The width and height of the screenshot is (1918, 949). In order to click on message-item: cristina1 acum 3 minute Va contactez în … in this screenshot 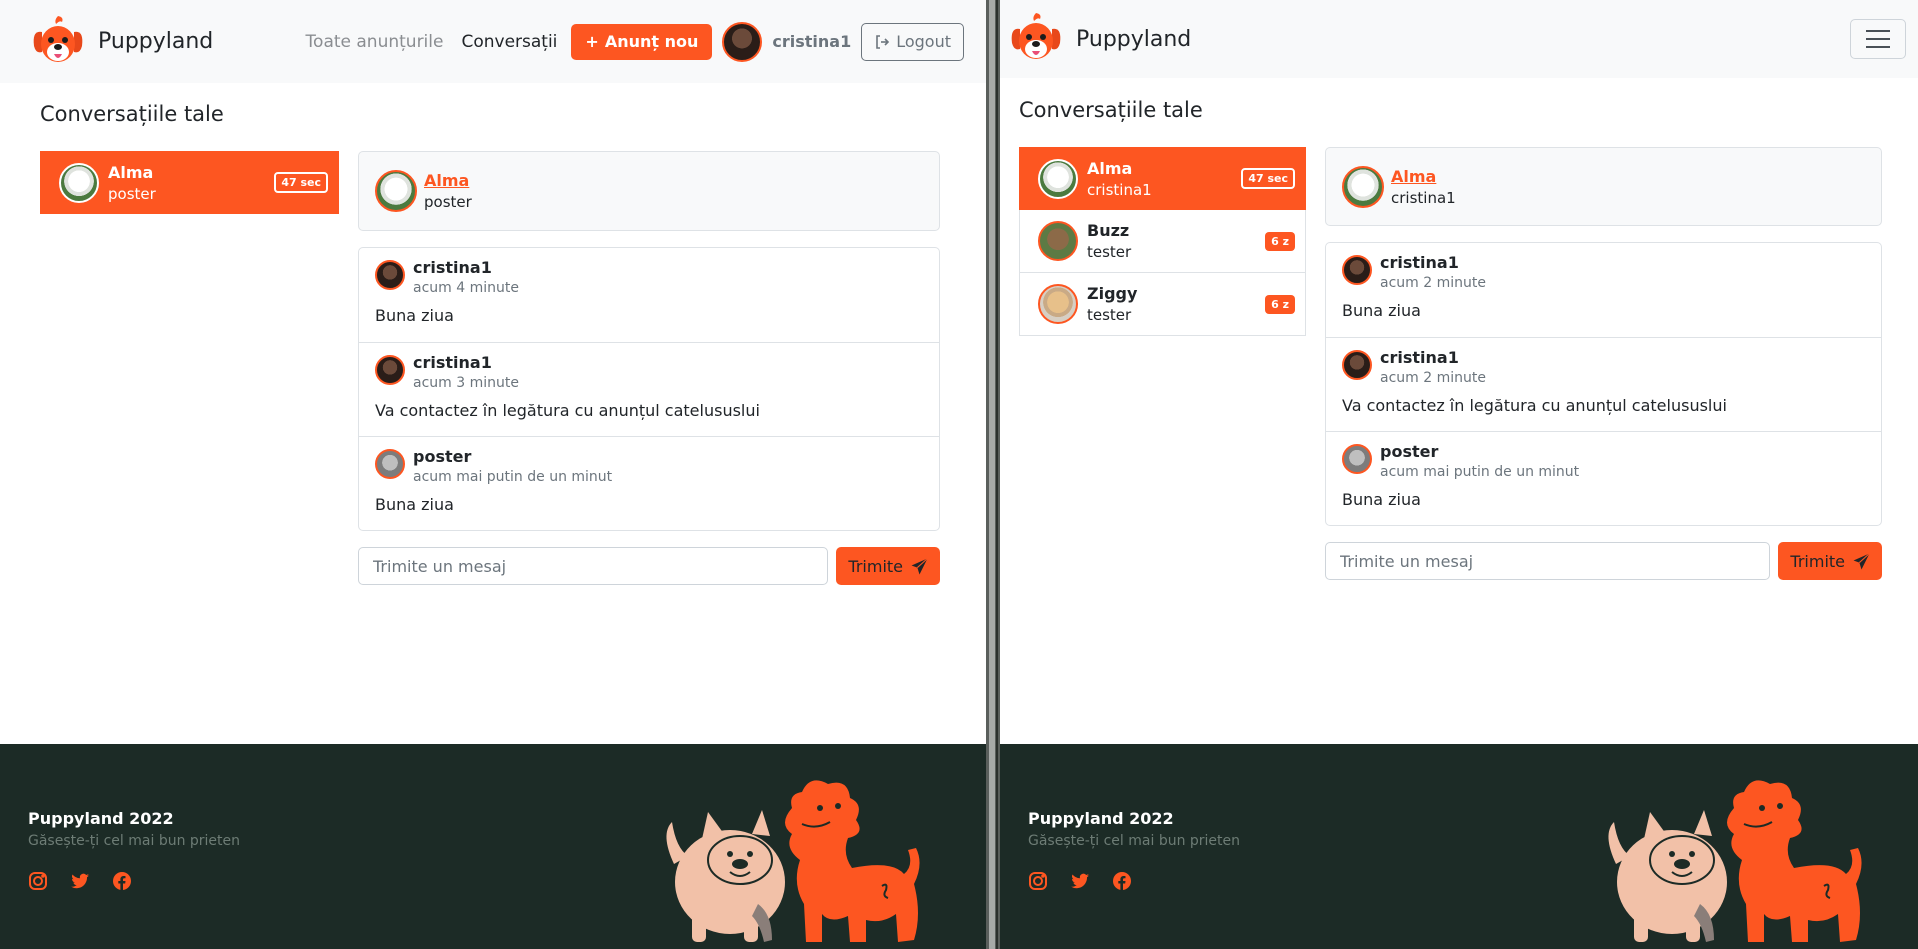, I will do `click(649, 389)`.